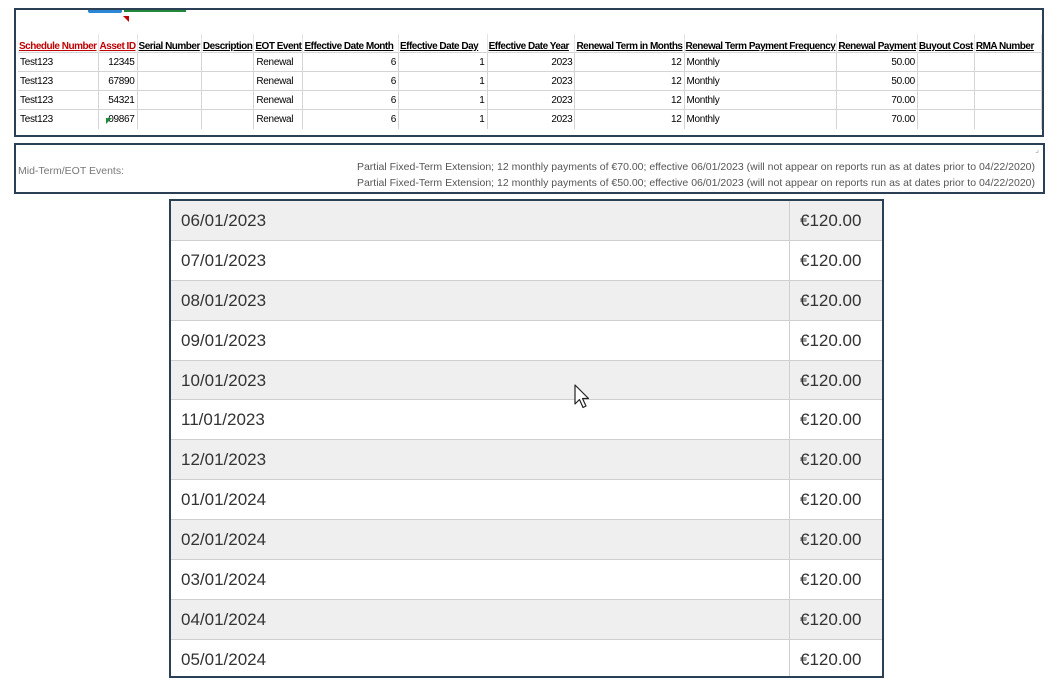 The height and width of the screenshot is (682, 1063). I want to click on cell: 67890, so click(118, 81).